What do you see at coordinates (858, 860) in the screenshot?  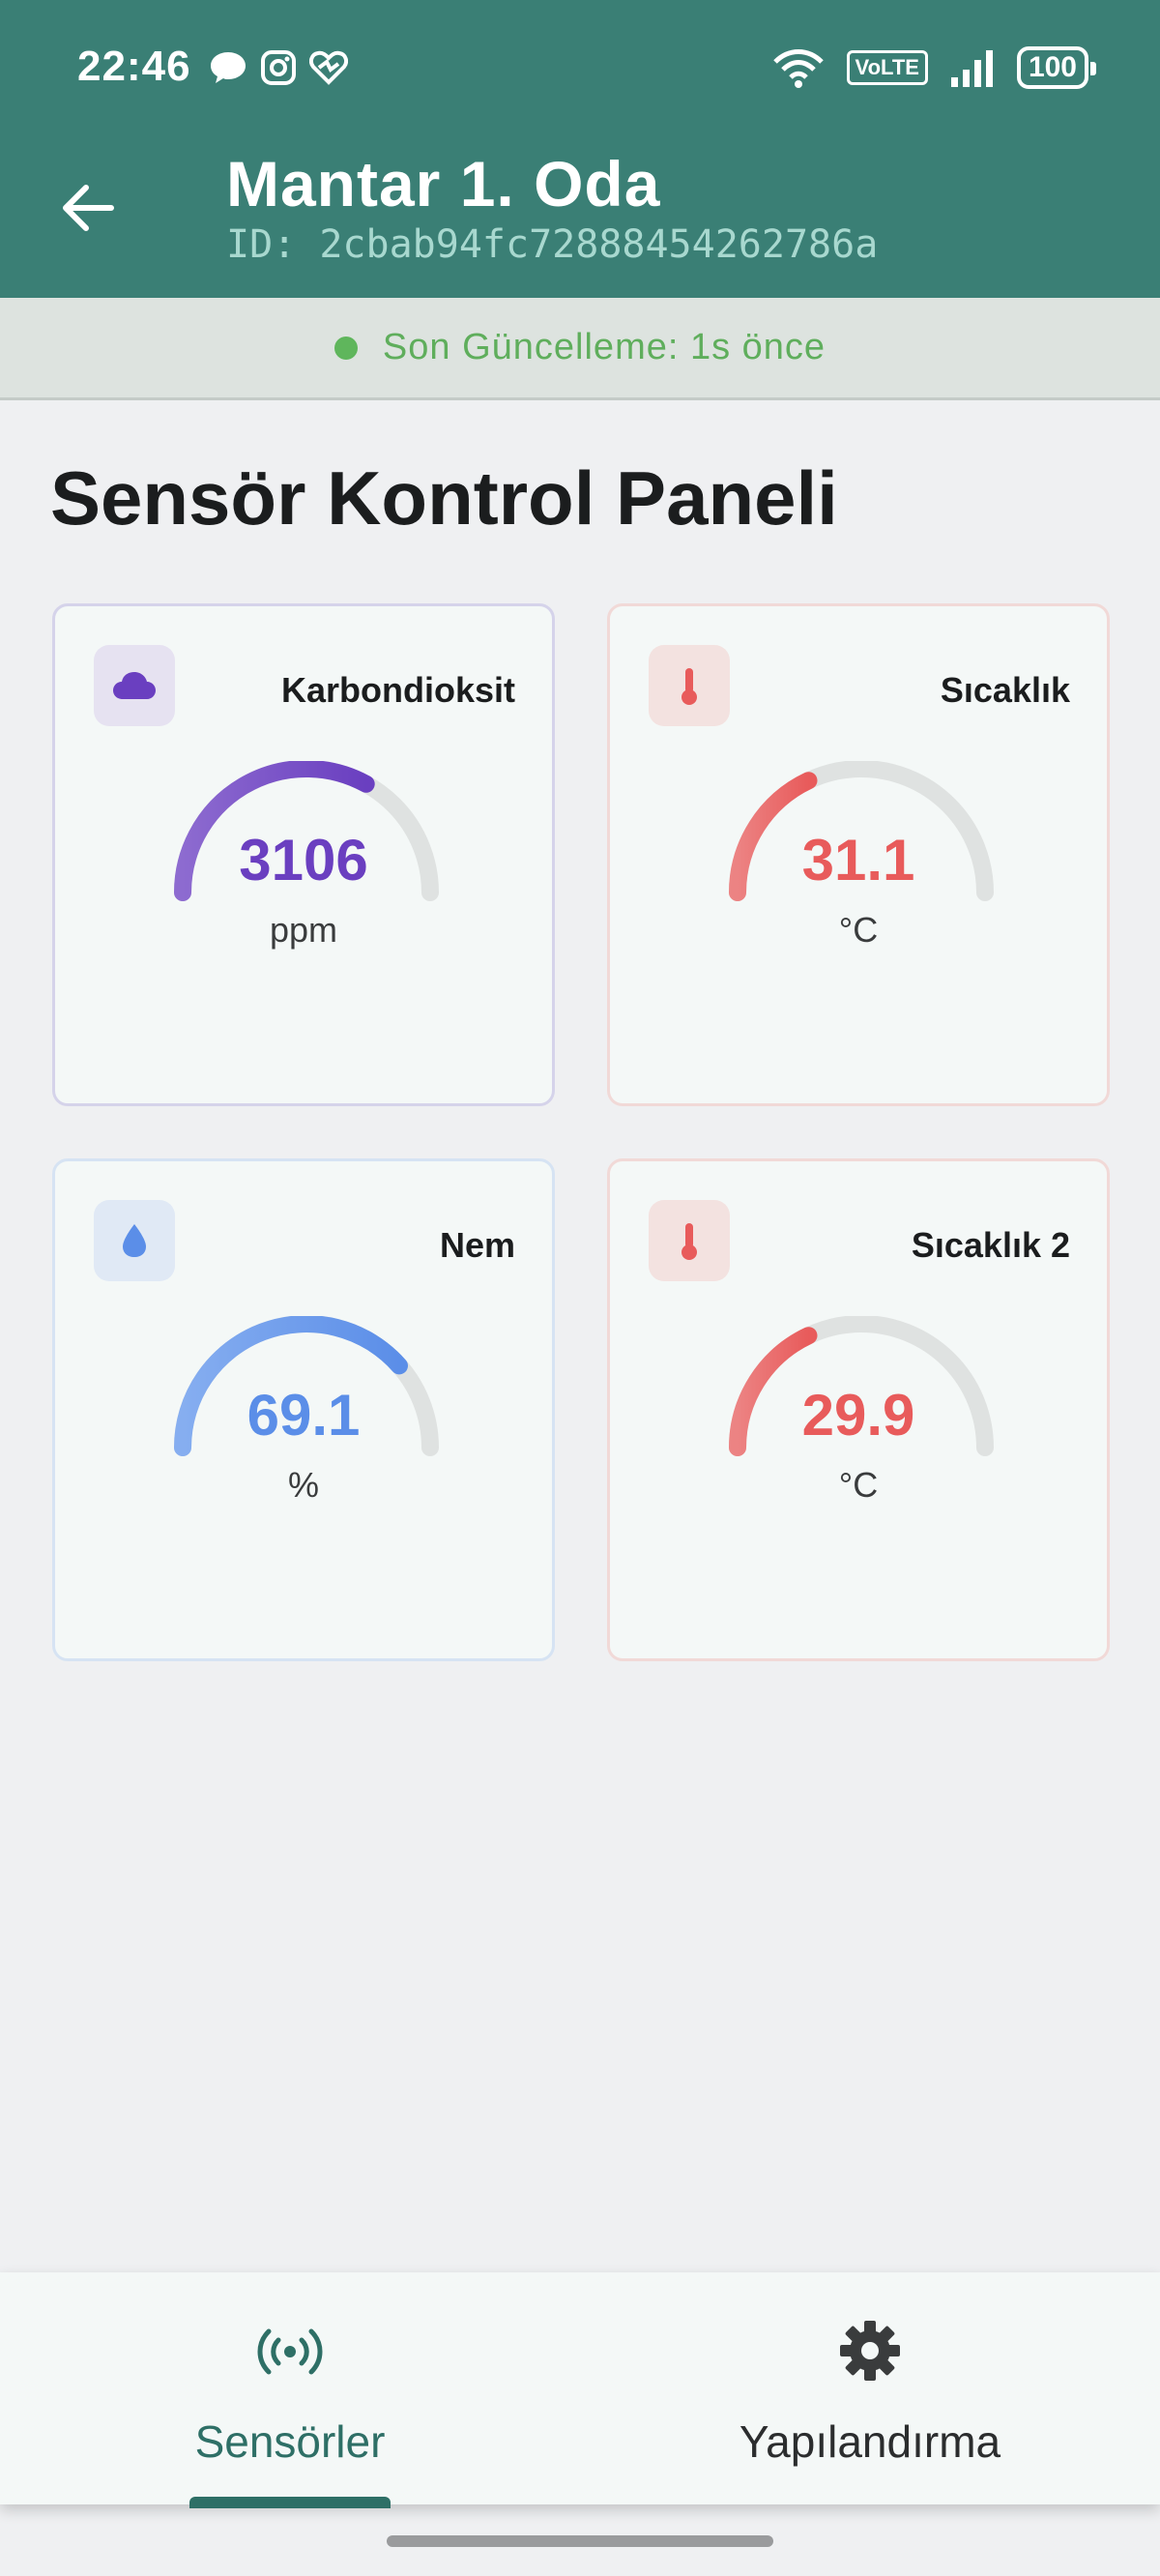 I see `sensor-value: 31.1` at bounding box center [858, 860].